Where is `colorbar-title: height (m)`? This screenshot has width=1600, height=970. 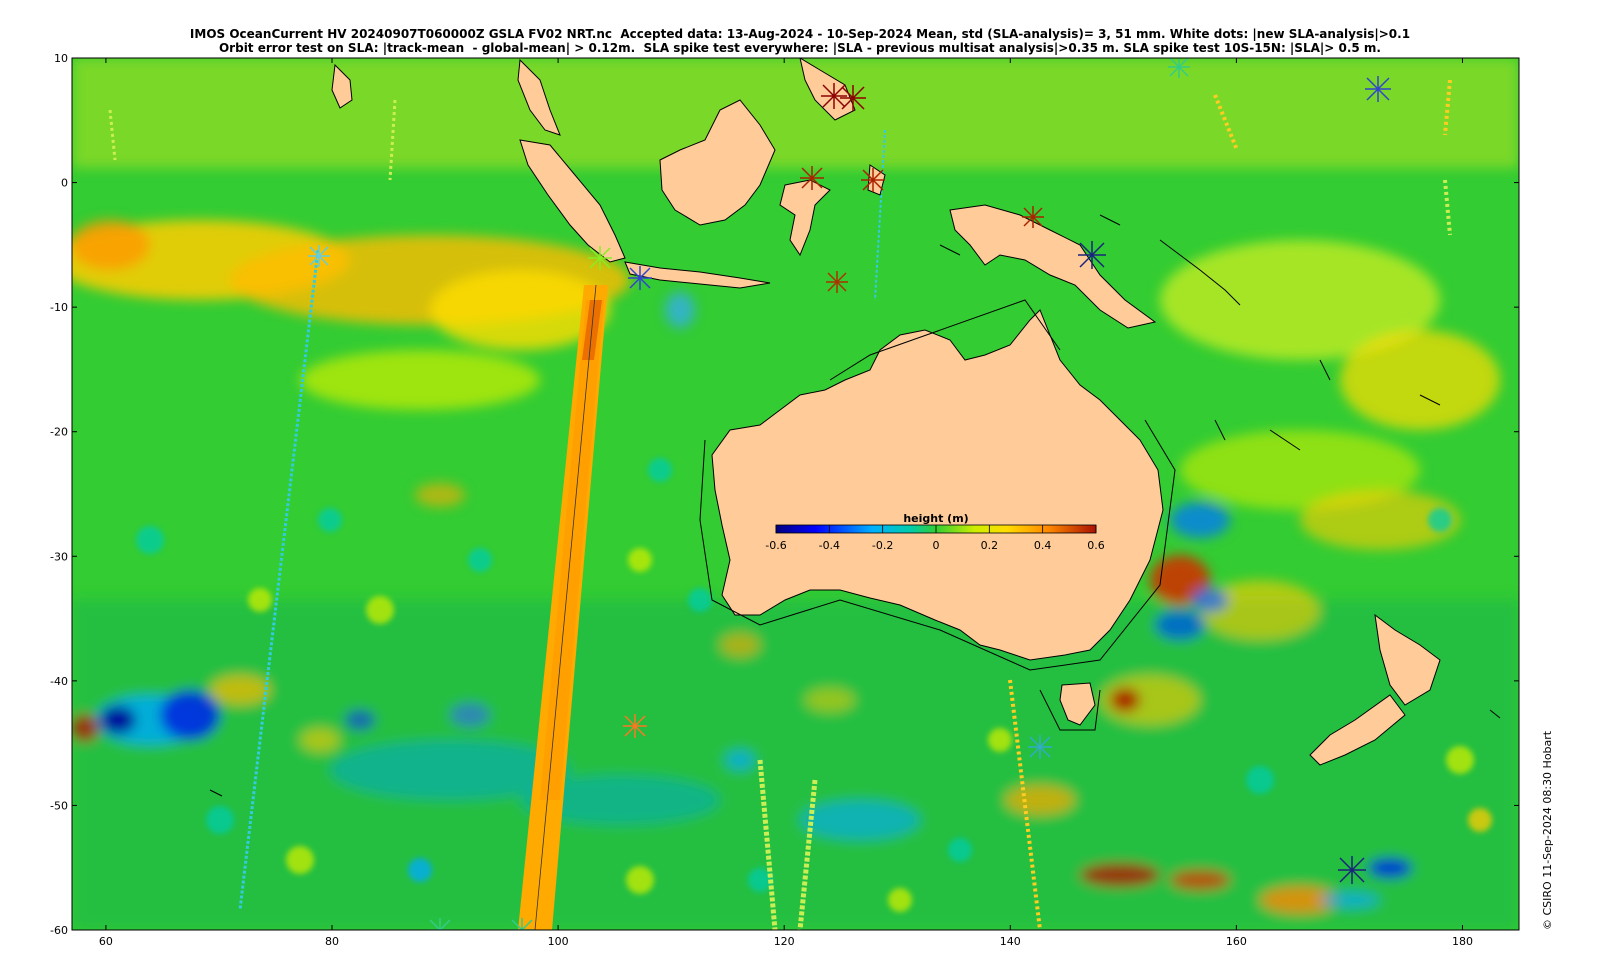
colorbar-title: height (m) is located at coordinates (935, 518).